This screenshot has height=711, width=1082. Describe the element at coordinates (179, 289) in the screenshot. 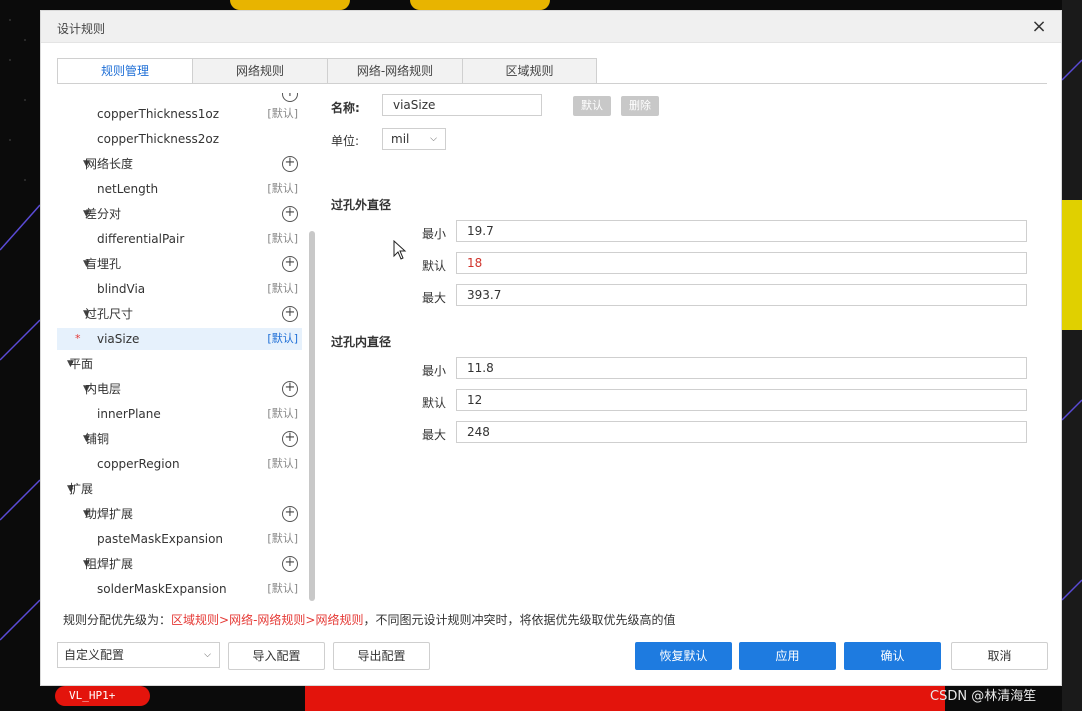

I see `tree-item-rule: blindVia [默认]` at that location.